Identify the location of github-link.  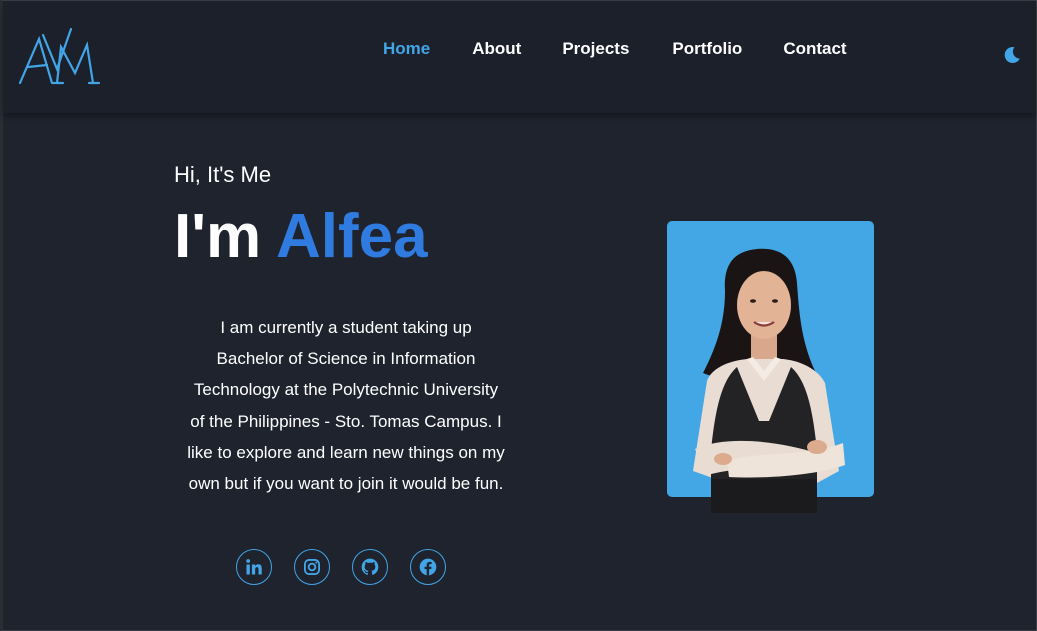
(370, 567).